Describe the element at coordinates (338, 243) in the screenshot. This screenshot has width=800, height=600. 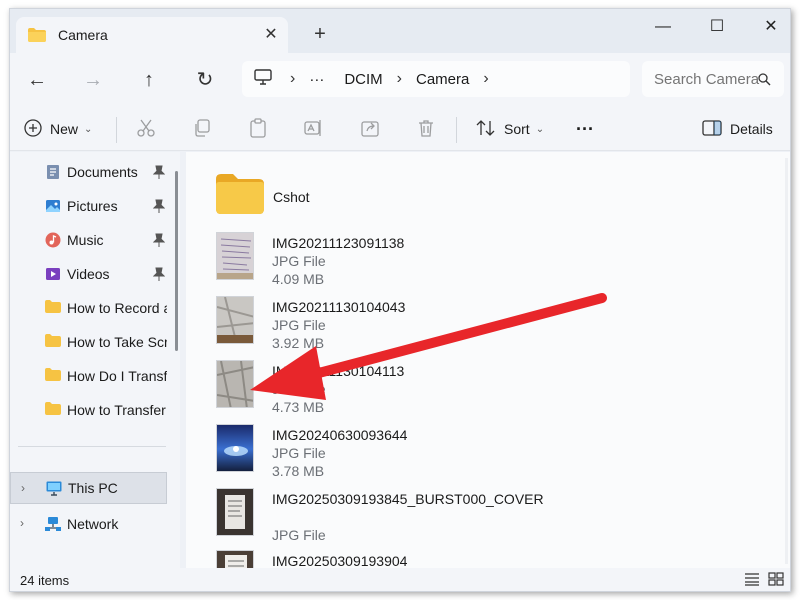
I see `file-name: IMG20211123091138` at that location.